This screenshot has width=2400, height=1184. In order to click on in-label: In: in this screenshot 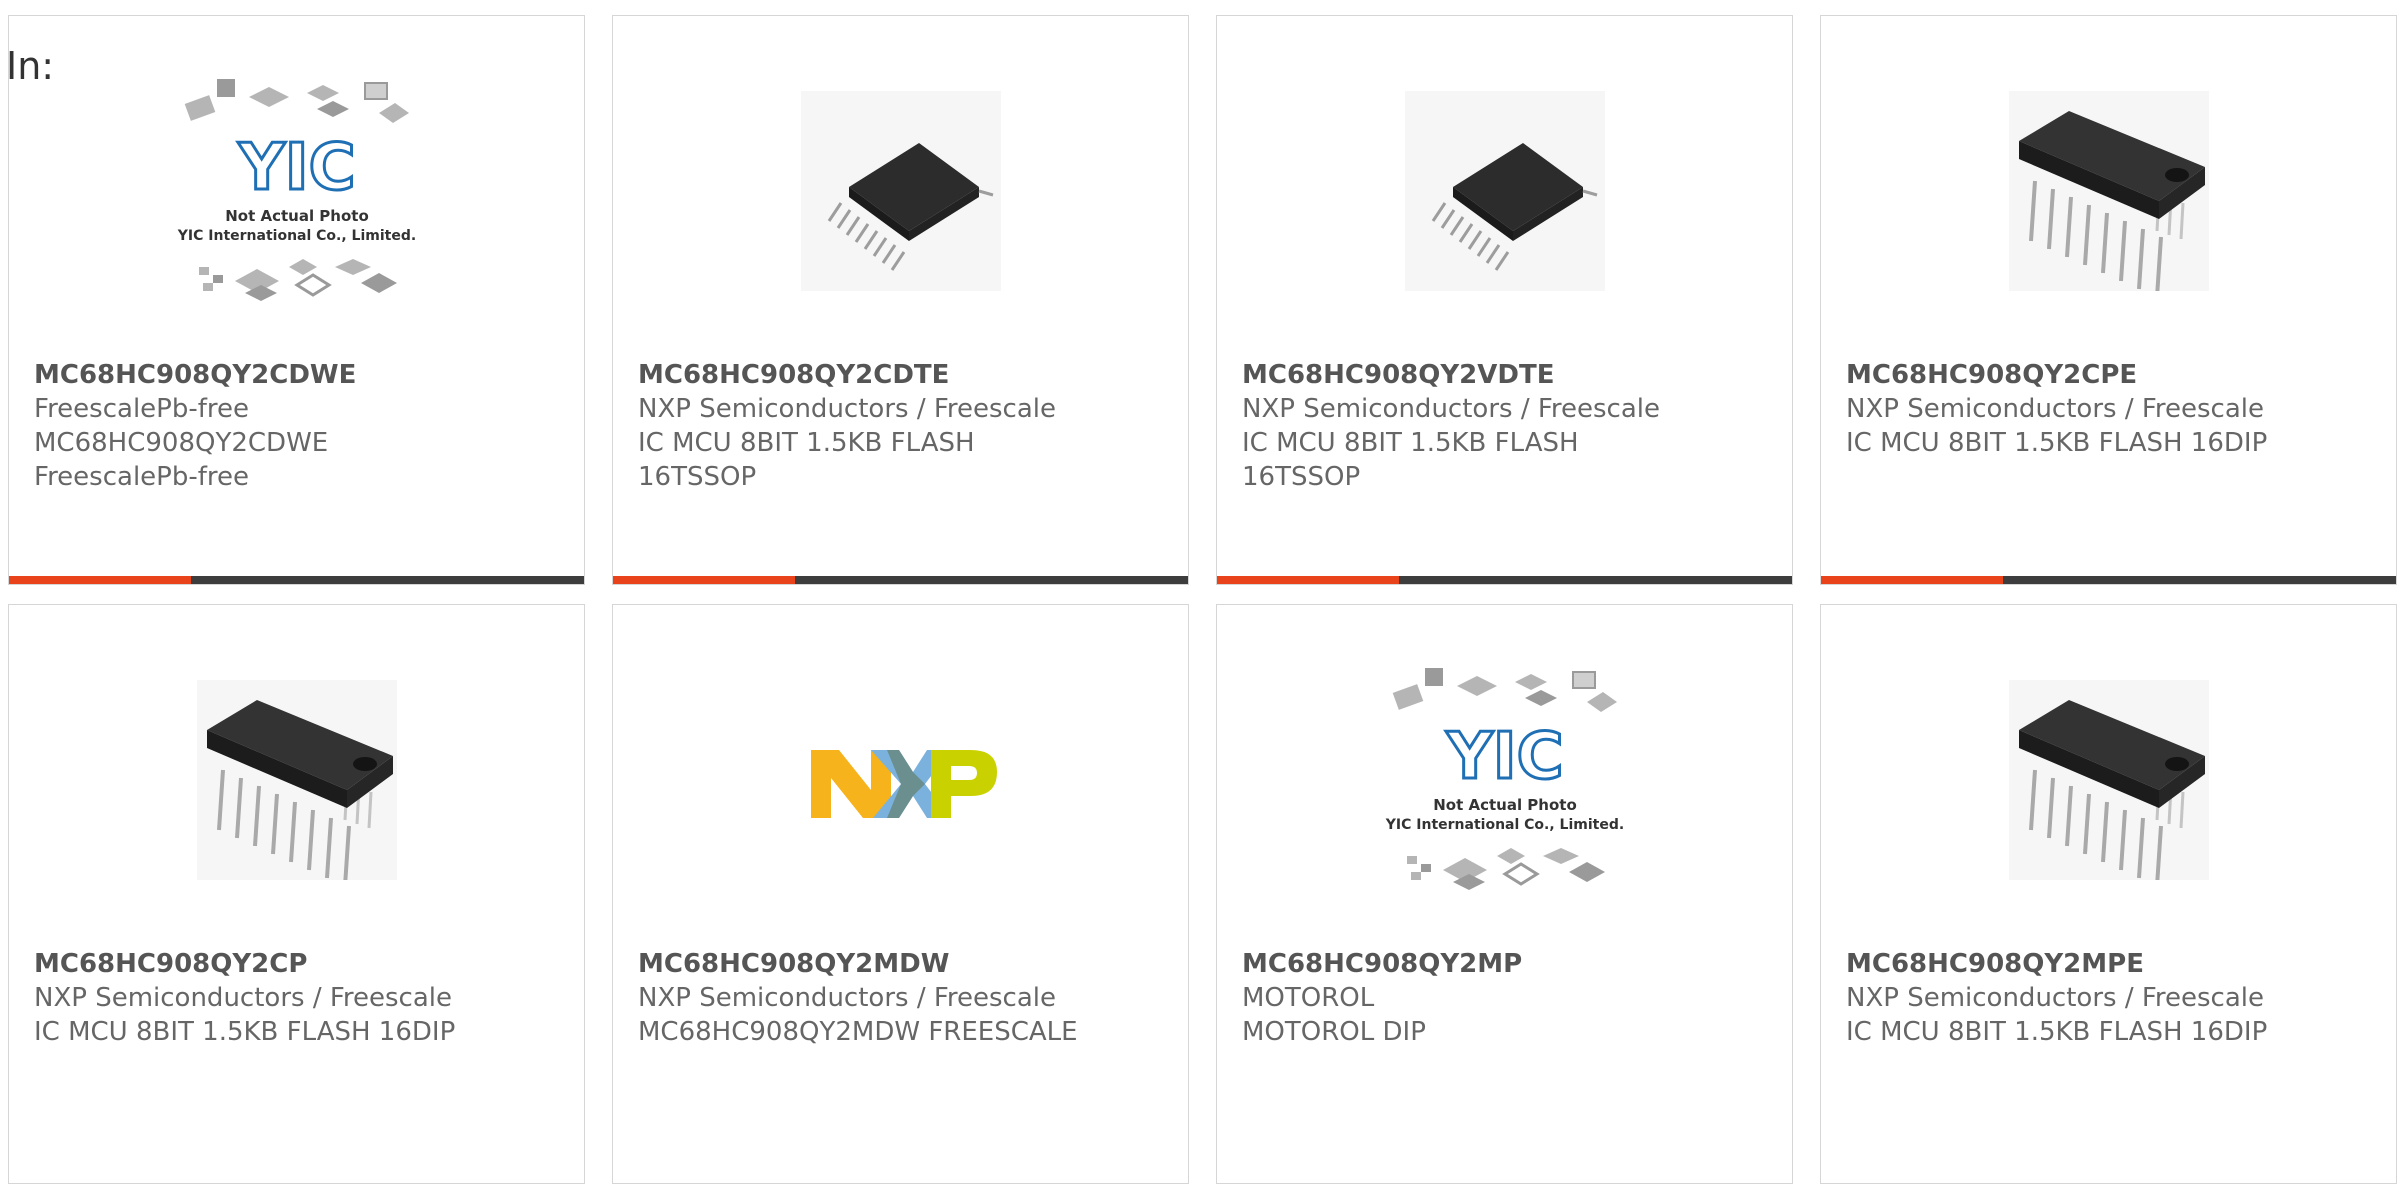, I will do `click(30, 66)`.